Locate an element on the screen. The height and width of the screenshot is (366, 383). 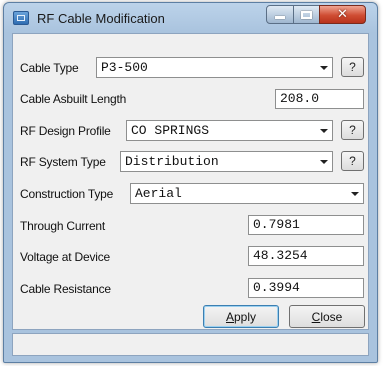
design-profile-help-button: ? is located at coordinates (352, 130).